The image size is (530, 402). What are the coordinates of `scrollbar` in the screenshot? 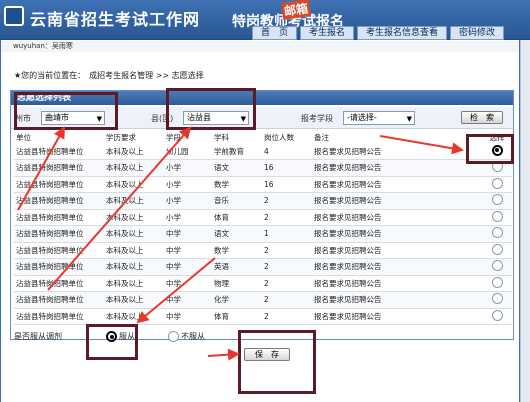 It's located at (525, 221).